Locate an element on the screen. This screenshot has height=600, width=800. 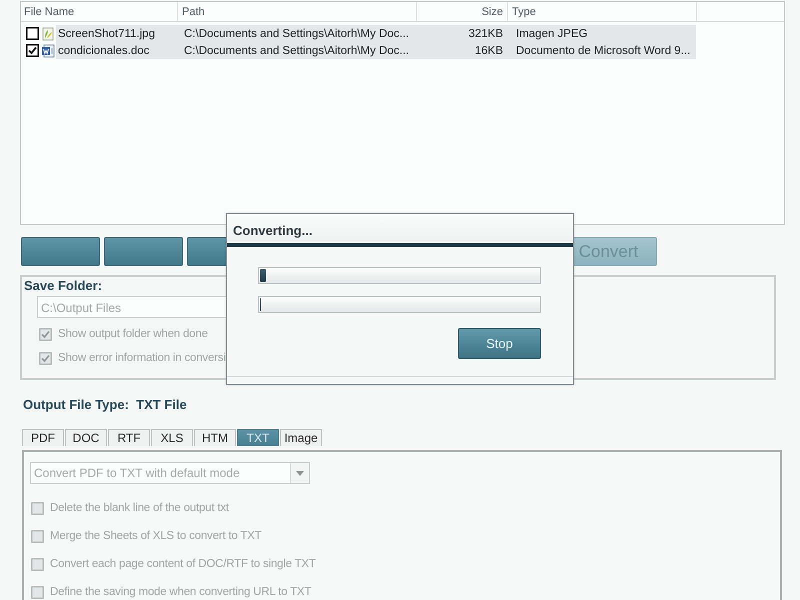
tab: RTF is located at coordinates (129, 437).